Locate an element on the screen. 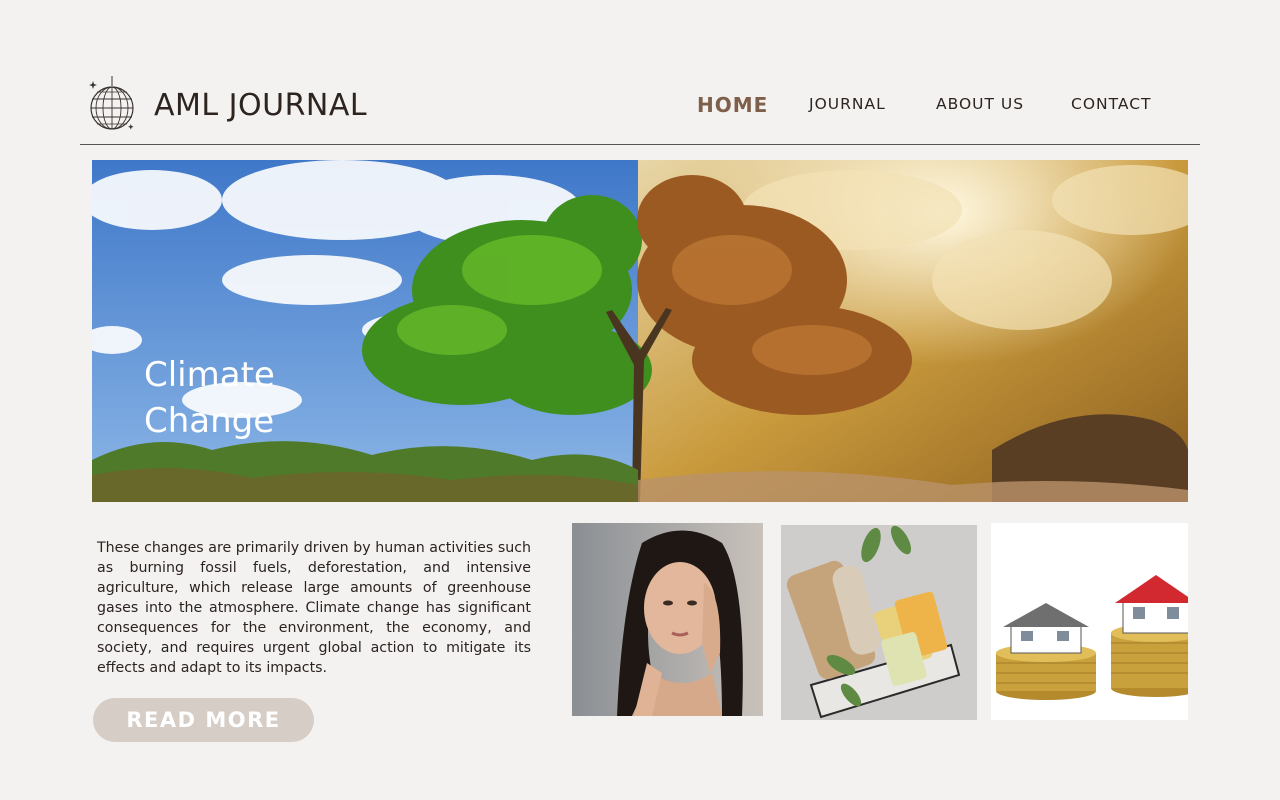 The image size is (1280, 800). thumbnail-skincare is located at coordinates (667, 619).